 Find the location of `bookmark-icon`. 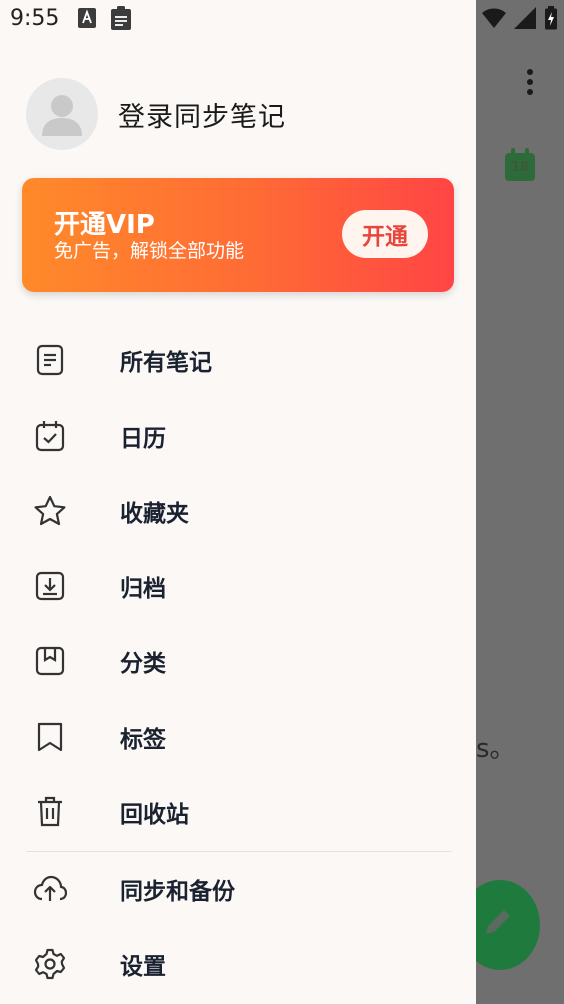

bookmark-icon is located at coordinates (50, 737).